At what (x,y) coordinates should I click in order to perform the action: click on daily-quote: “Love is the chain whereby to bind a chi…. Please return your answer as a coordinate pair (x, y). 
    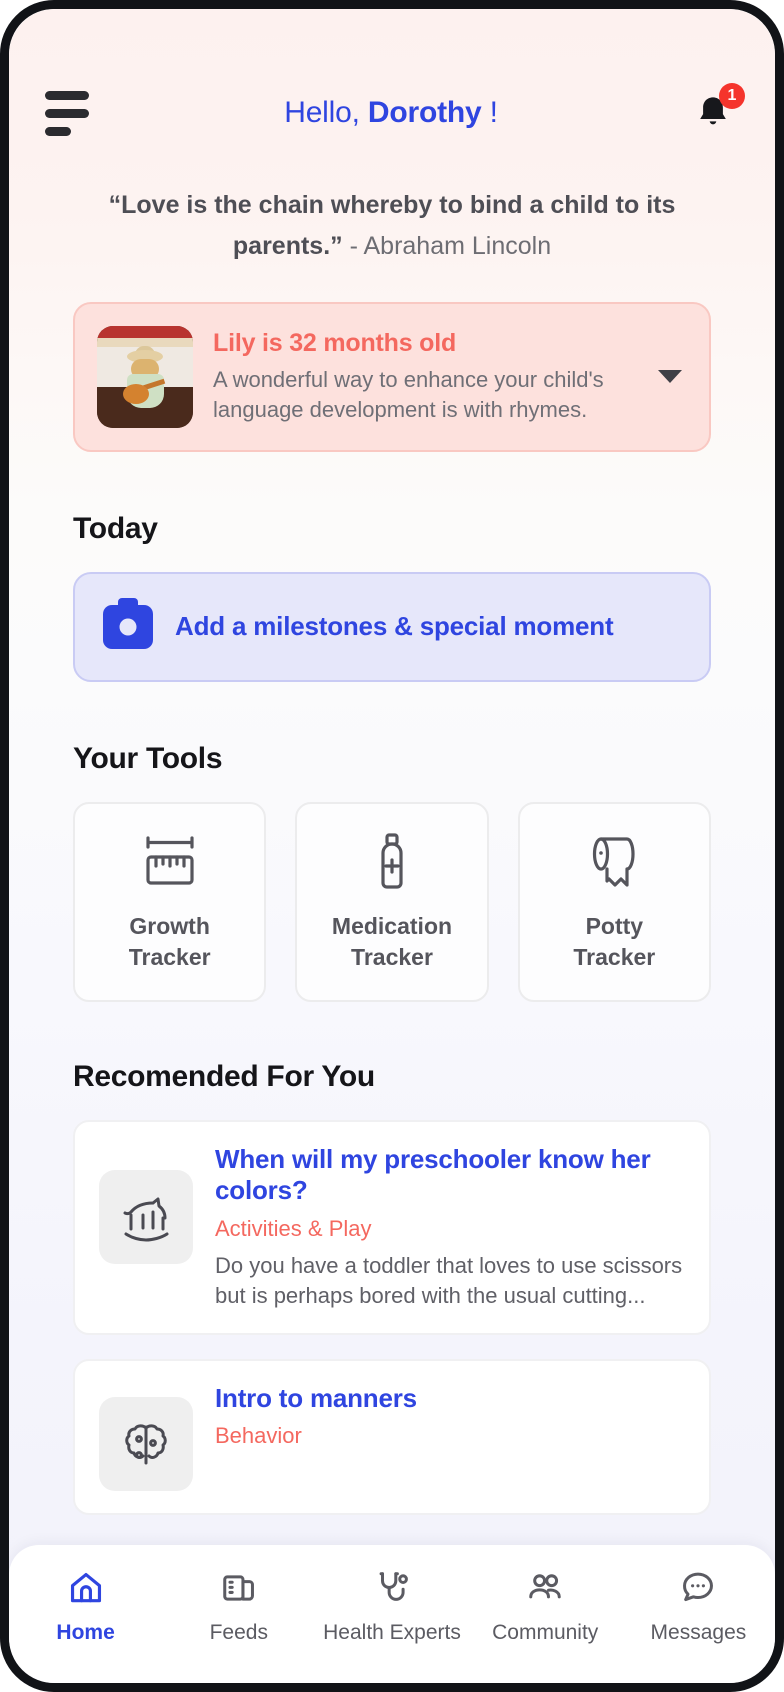
    Looking at the image, I should click on (392, 226).